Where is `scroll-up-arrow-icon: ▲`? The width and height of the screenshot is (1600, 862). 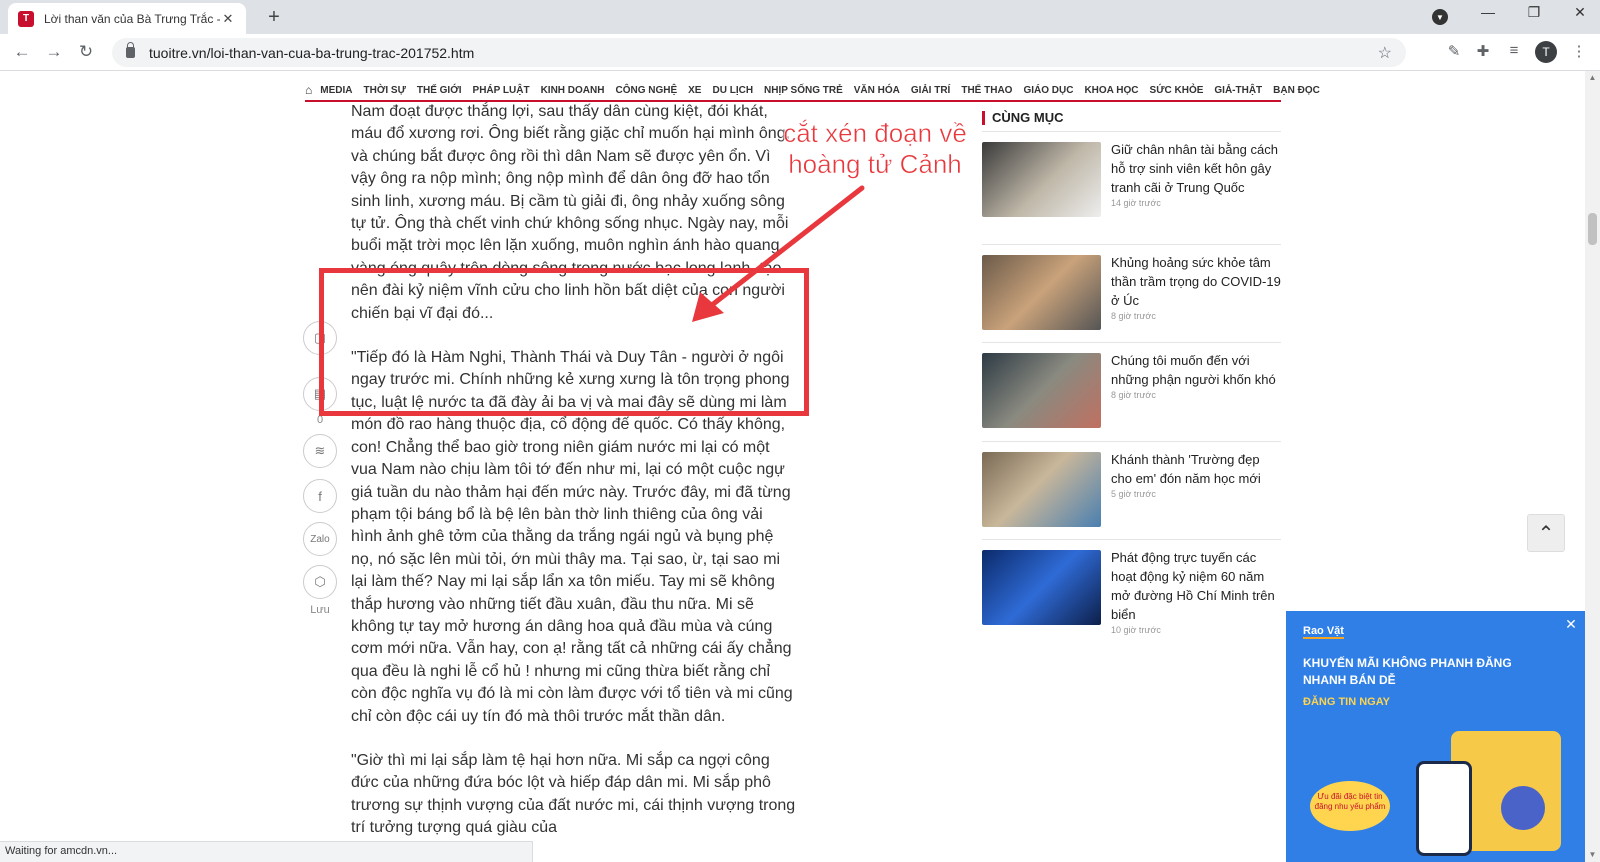 scroll-up-arrow-icon: ▲ is located at coordinates (1592, 78).